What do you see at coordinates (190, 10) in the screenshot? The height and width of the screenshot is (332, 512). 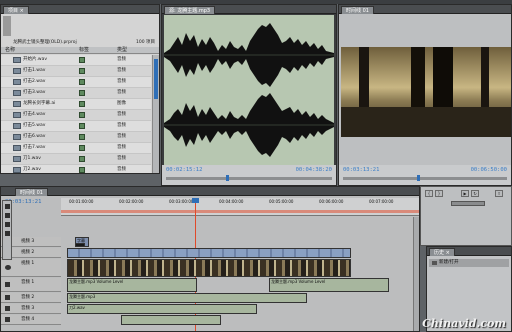 I see `tab-source: 源: 龙腾主题.mp3` at bounding box center [190, 10].